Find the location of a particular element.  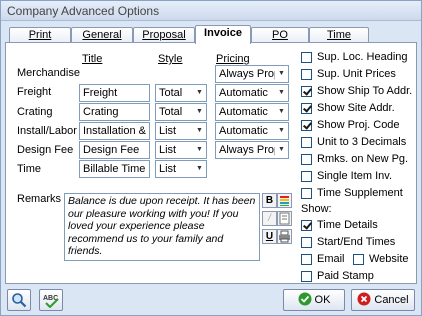

insert-text-button is located at coordinates (284, 218).